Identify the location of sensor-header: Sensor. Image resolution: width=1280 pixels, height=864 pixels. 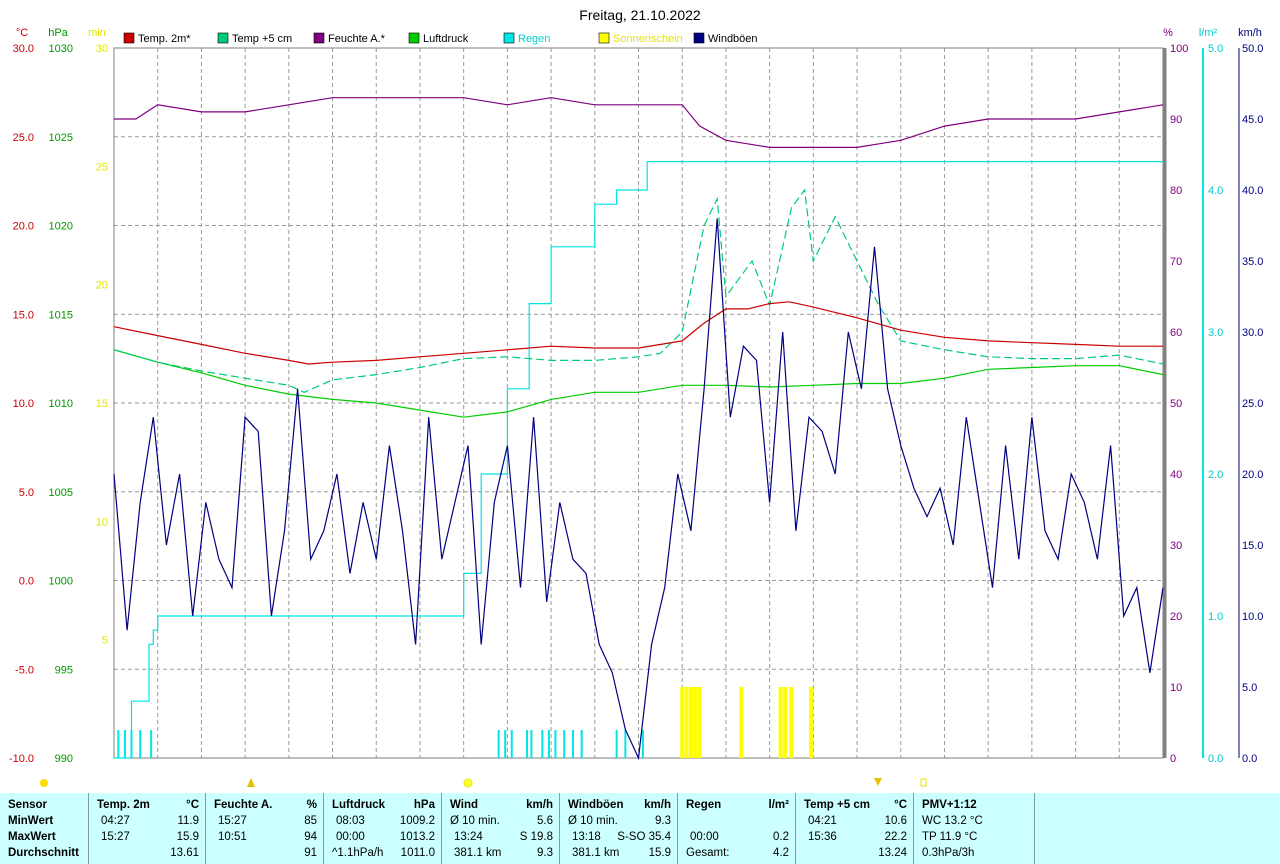
(27, 805).